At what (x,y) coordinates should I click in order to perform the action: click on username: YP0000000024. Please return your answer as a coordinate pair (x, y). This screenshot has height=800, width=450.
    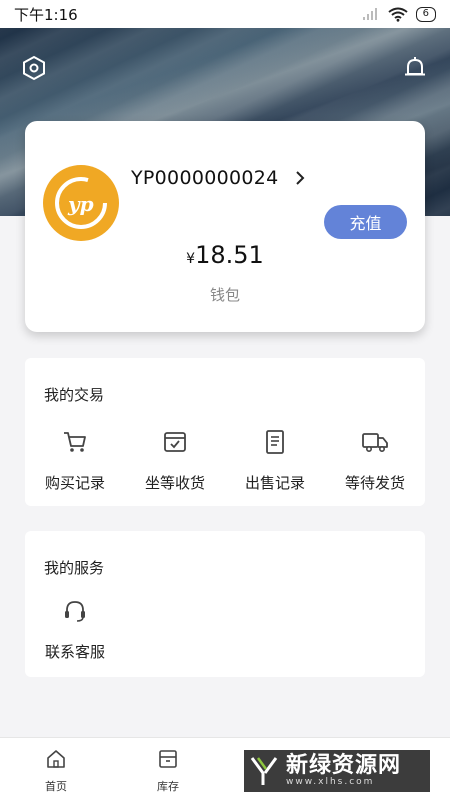
    Looking at the image, I should click on (205, 178).